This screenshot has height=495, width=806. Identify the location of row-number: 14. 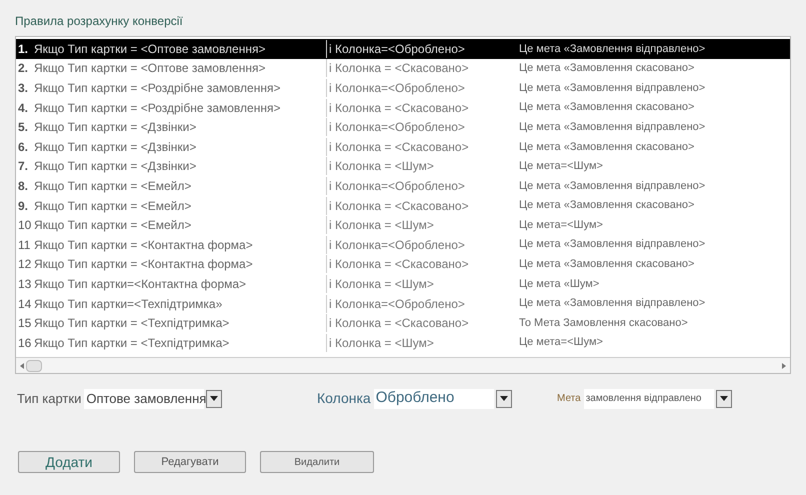
(24, 304).